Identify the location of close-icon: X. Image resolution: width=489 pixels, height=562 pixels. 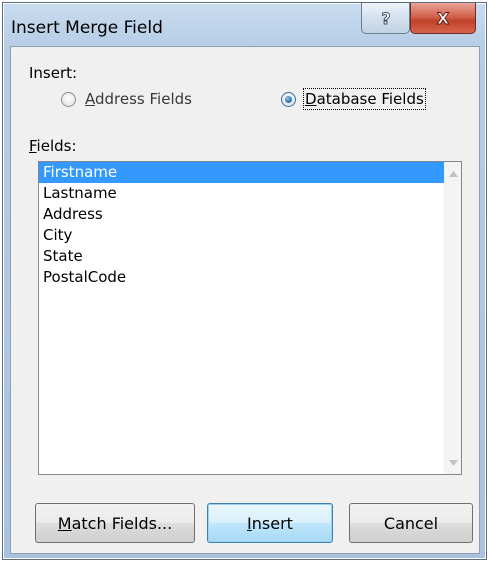
(443, 18).